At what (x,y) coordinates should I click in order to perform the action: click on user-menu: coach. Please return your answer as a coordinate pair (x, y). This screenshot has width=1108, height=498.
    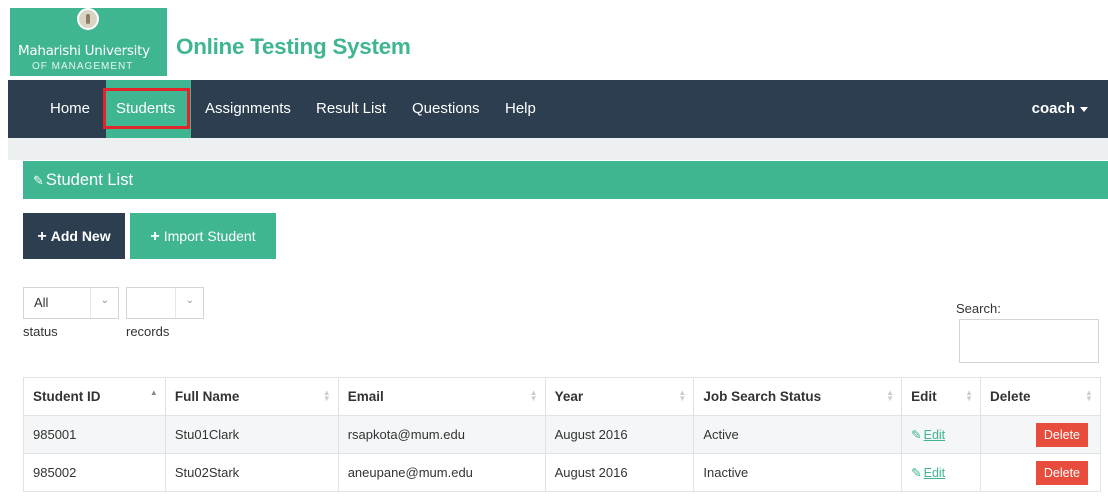
    Looking at the image, I should click on (1060, 109).